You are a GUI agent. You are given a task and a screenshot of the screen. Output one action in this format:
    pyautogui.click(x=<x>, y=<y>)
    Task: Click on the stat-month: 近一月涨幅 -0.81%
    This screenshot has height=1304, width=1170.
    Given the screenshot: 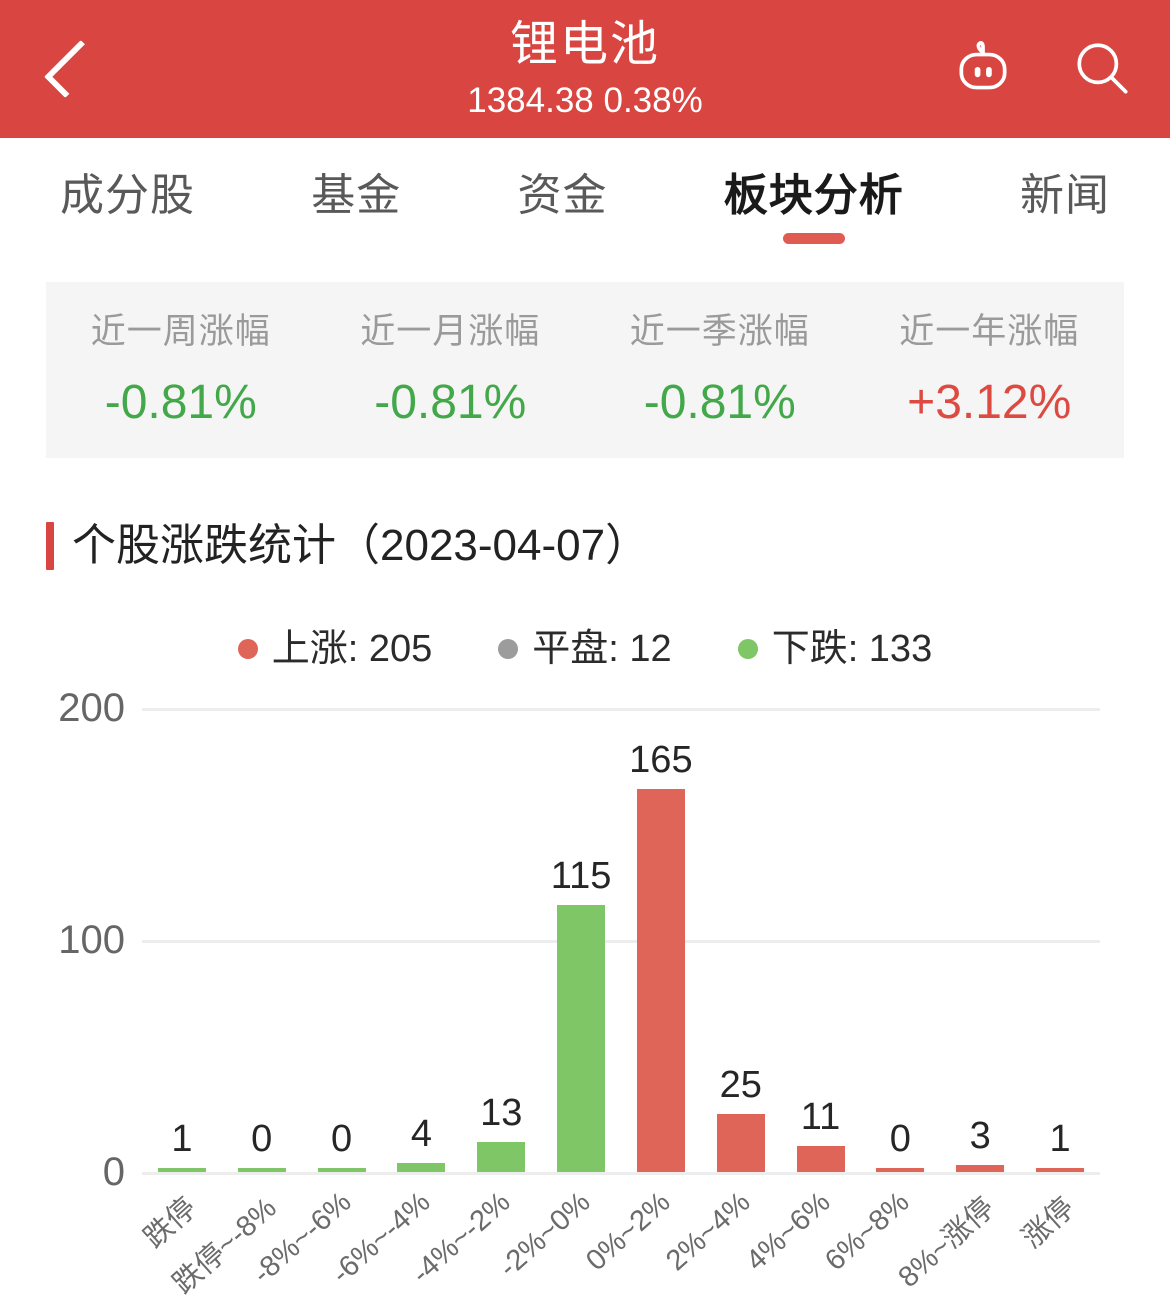 What is the action you would take?
    pyautogui.click(x=451, y=370)
    